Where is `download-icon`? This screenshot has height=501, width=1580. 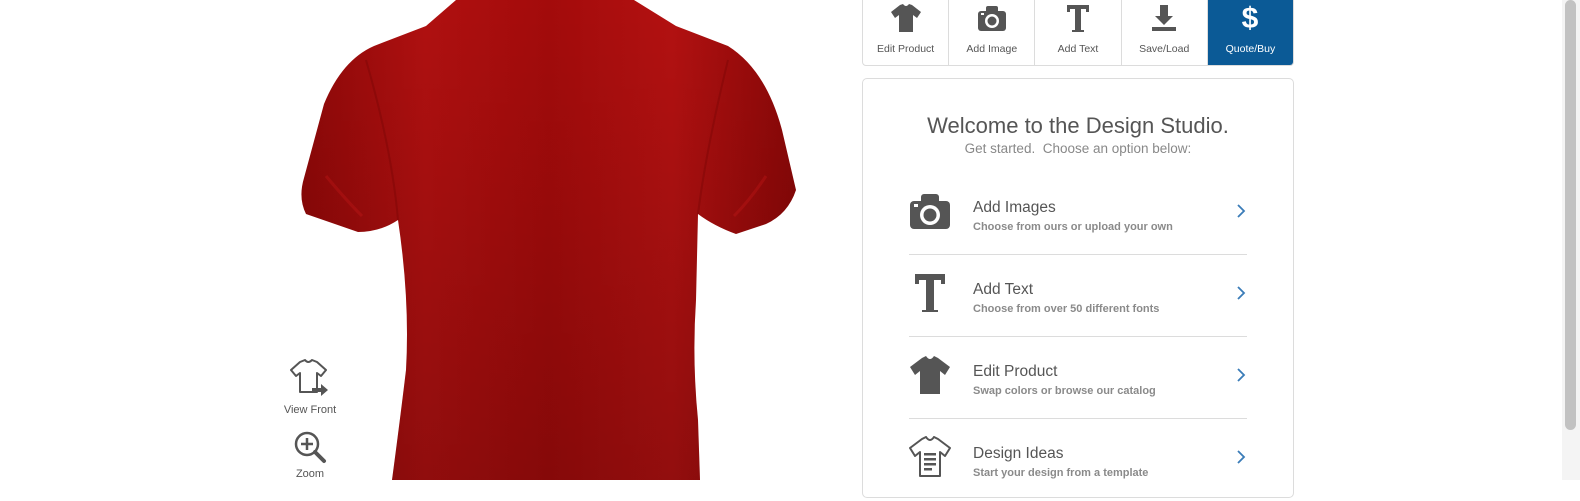 download-icon is located at coordinates (1164, 18).